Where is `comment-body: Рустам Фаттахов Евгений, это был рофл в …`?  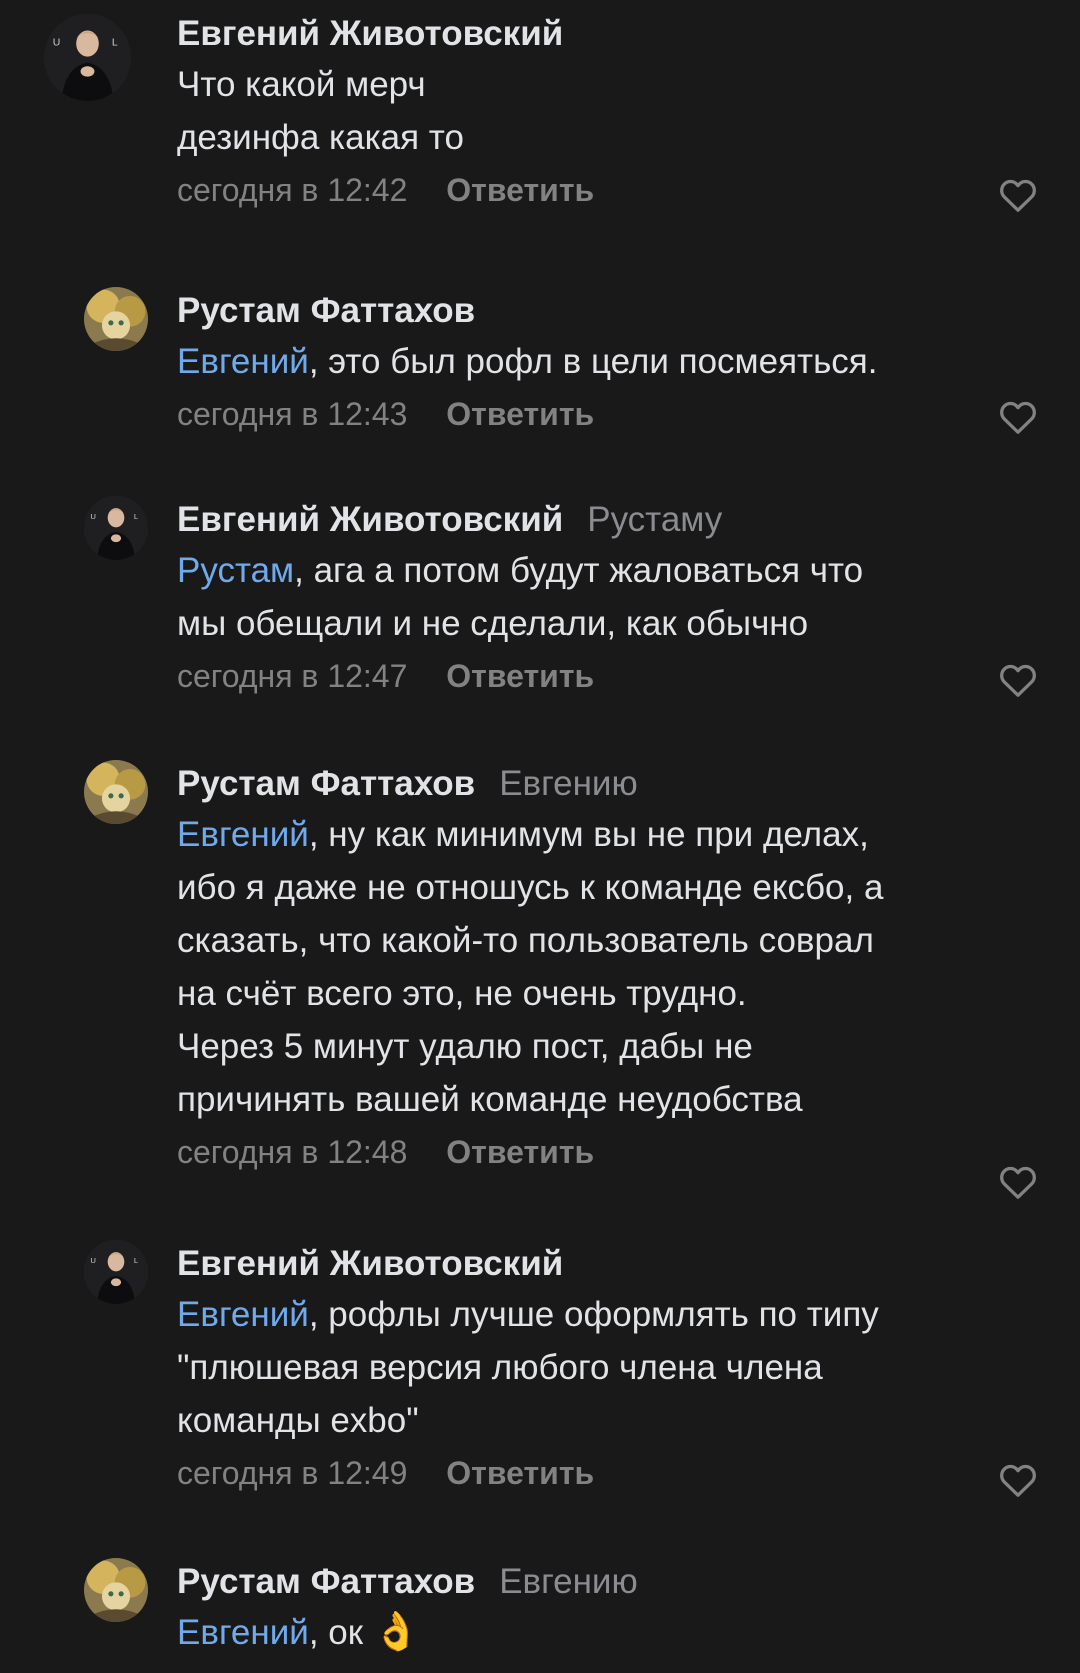
comment-body: Рустам Фаттахов Евгений, это был рофл в … is located at coordinates (608, 364).